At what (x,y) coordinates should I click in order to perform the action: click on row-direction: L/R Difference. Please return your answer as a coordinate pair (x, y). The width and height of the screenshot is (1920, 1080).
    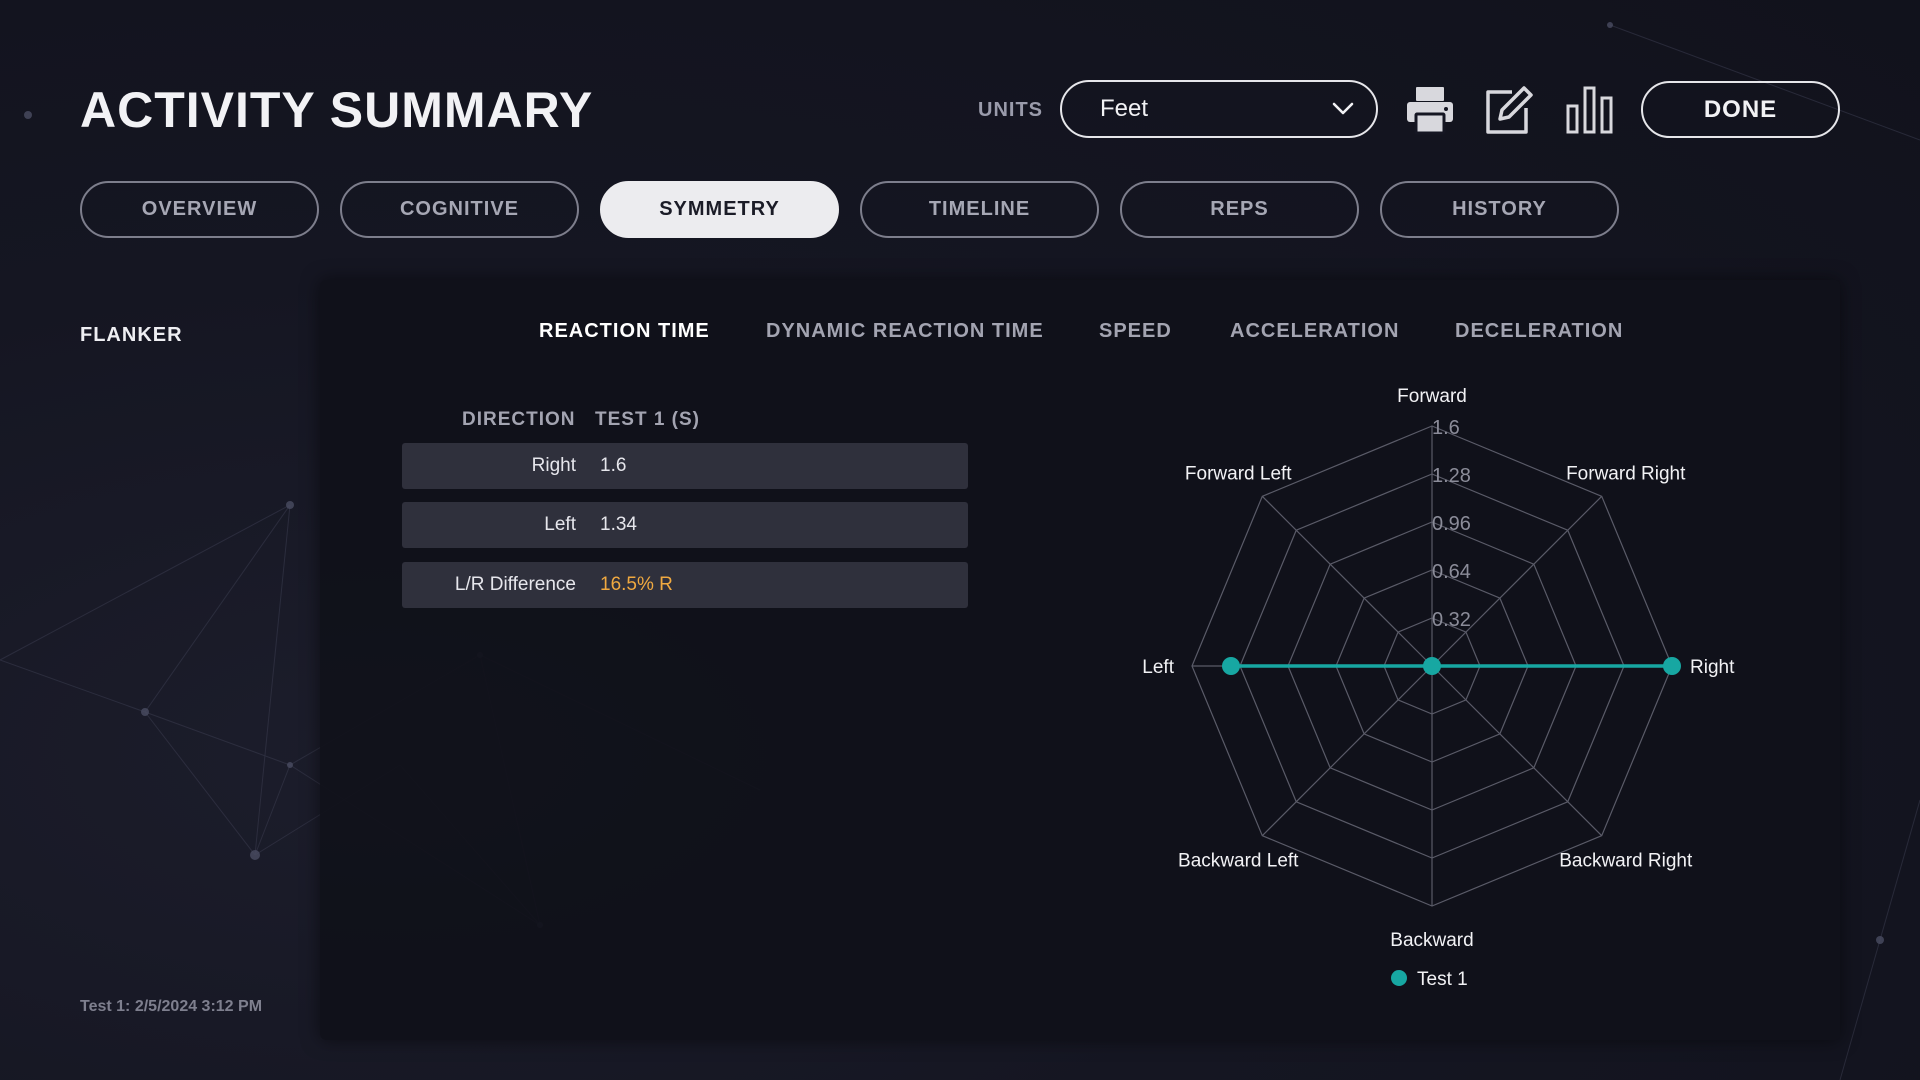
    Looking at the image, I should click on (515, 584).